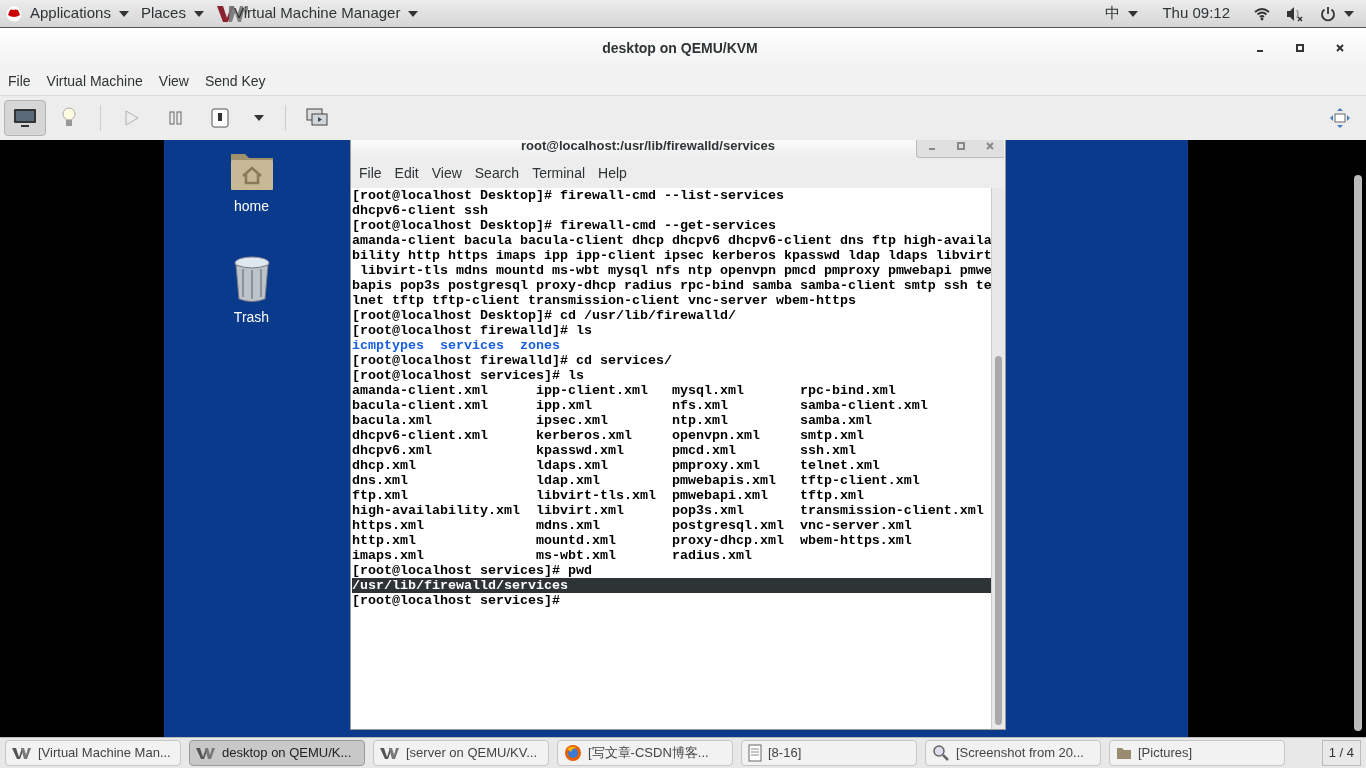 The height and width of the screenshot is (768, 1366). What do you see at coordinates (712, 555) in the screenshot?
I see `file-name: radius.xml` at bounding box center [712, 555].